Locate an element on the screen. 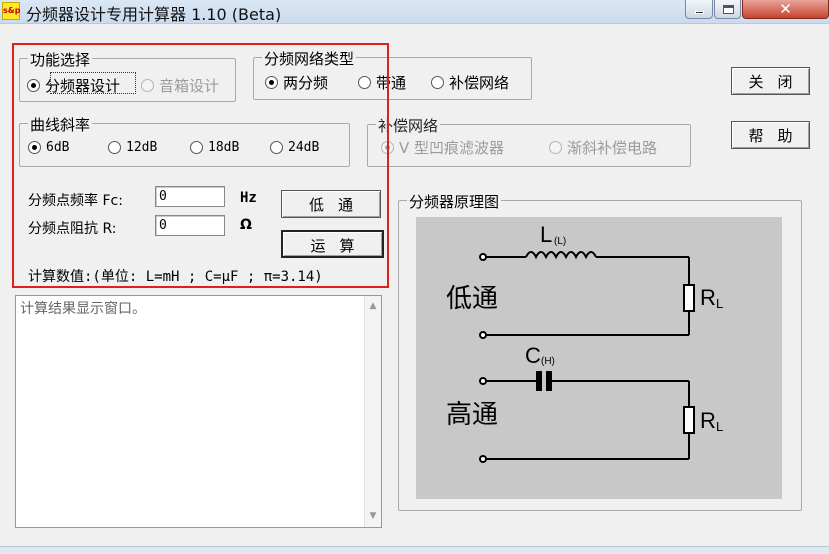  hp-load-label: R is located at coordinates (708, 420).